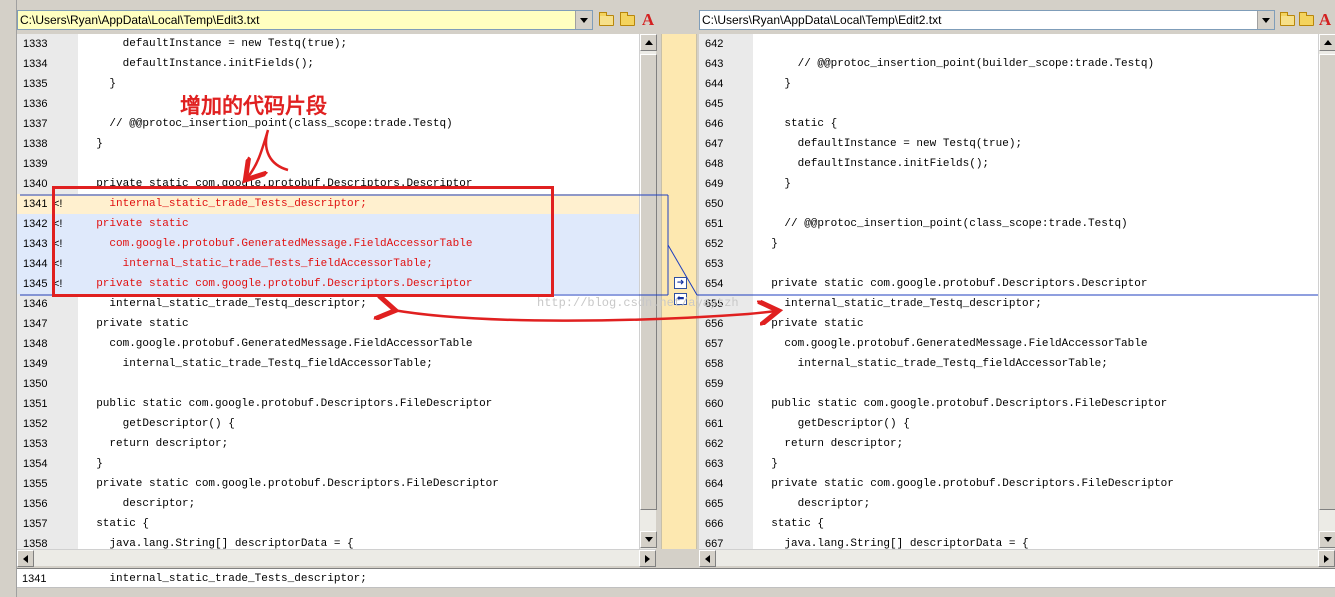  Describe the element at coordinates (714, 464) in the screenshot. I see `line-number: 663` at that location.